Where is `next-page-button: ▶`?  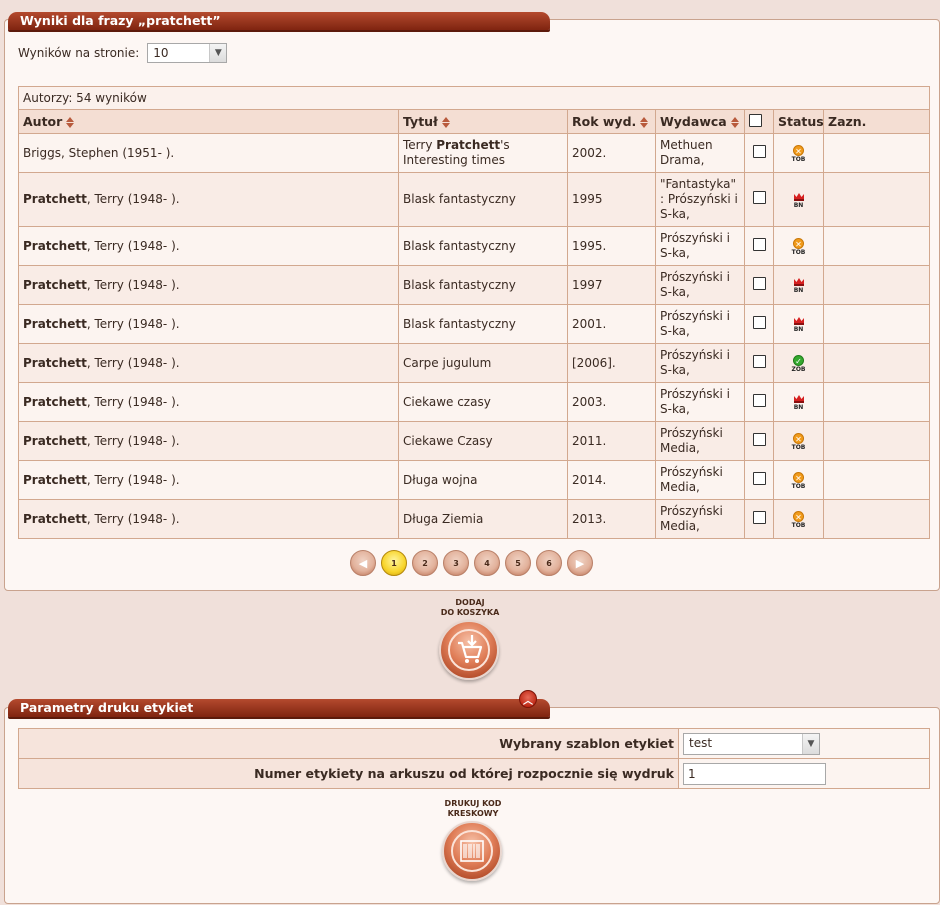 next-page-button: ▶ is located at coordinates (580, 563).